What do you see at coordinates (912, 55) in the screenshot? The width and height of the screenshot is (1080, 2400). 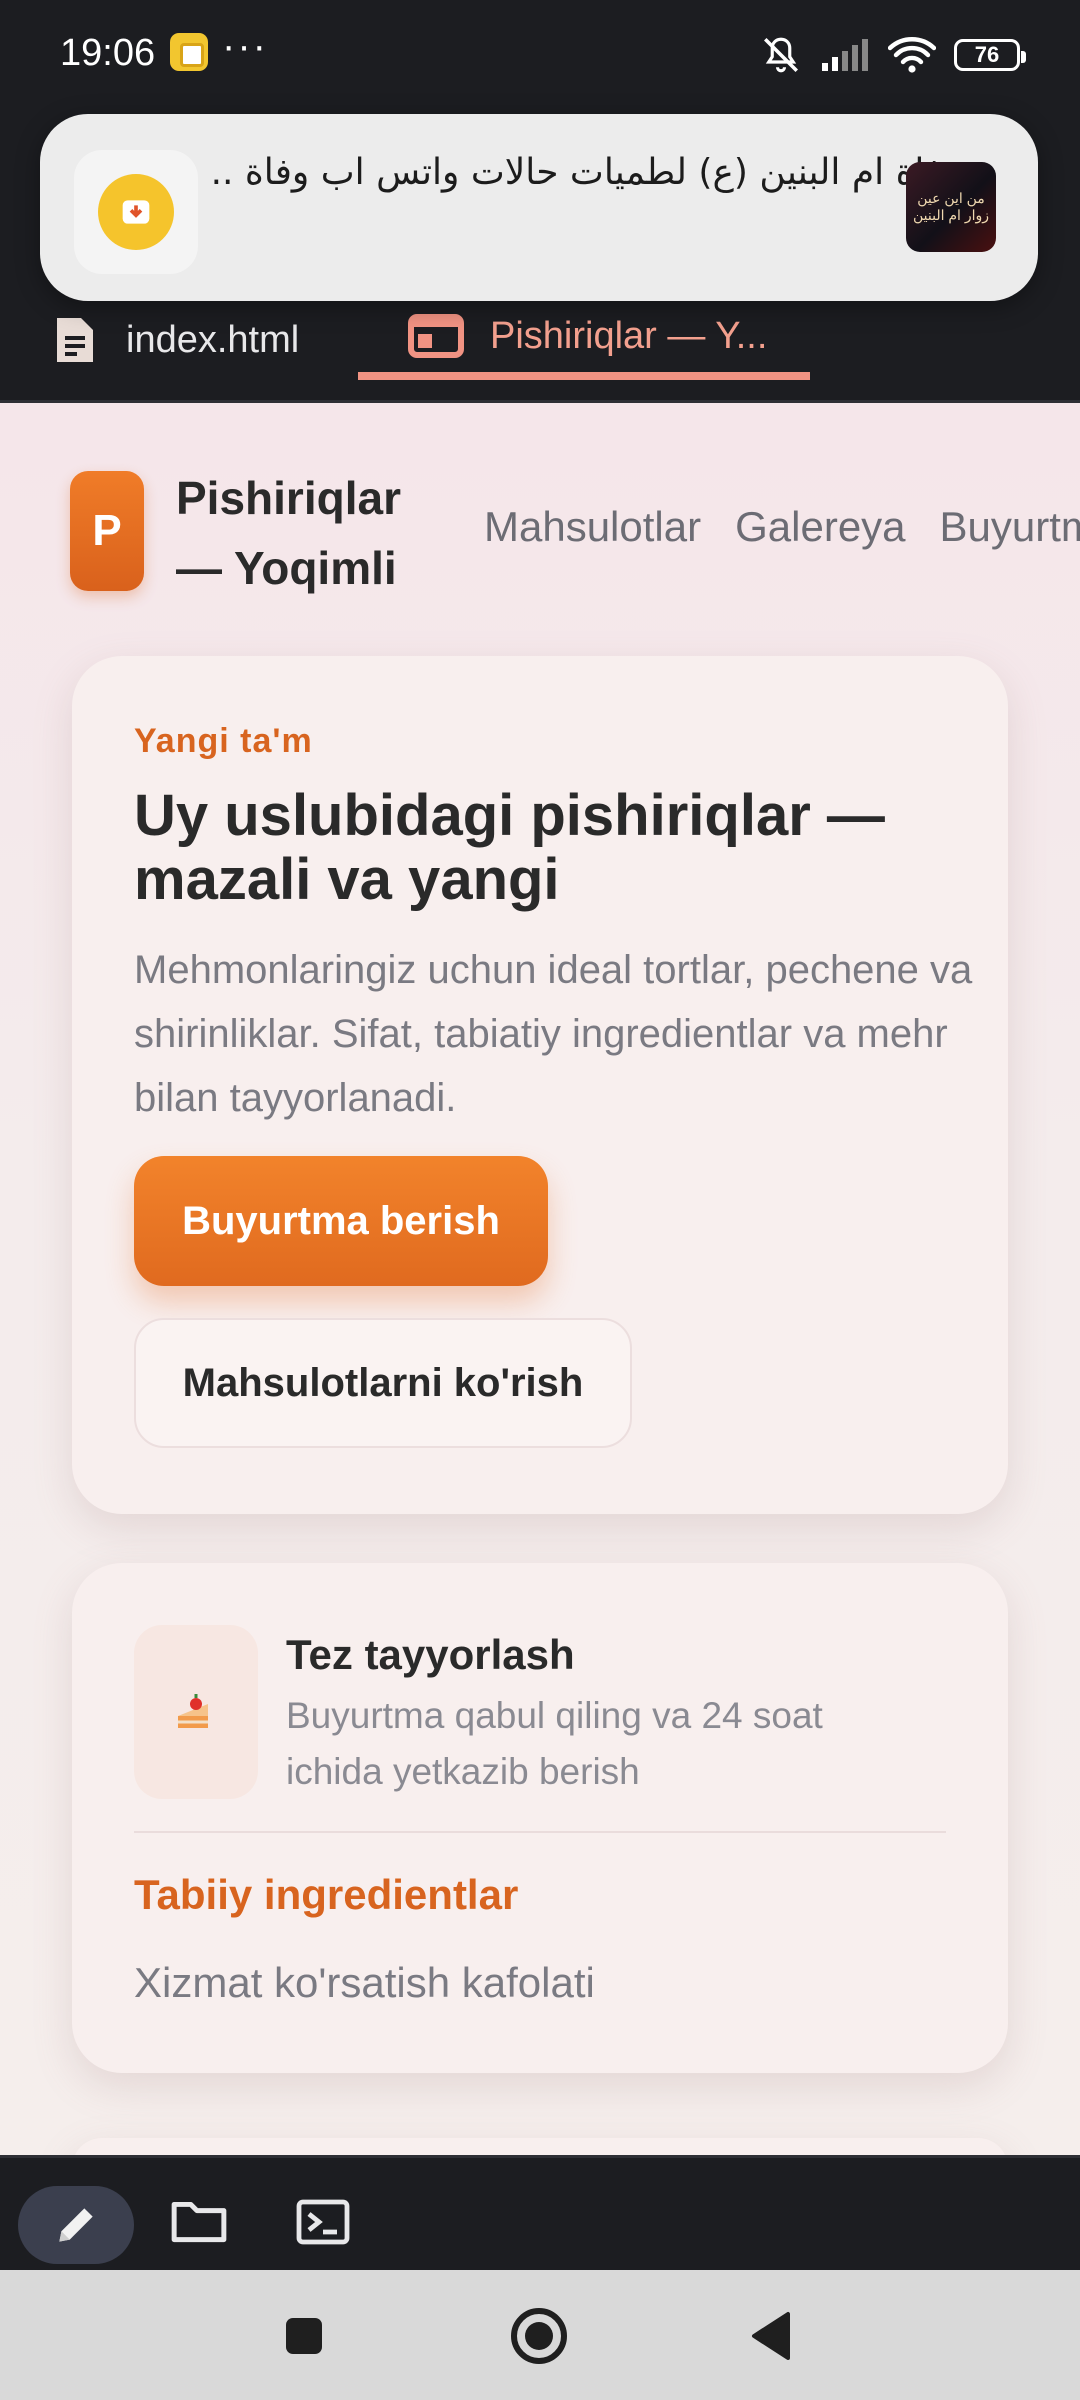 I see `wifi-icon` at bounding box center [912, 55].